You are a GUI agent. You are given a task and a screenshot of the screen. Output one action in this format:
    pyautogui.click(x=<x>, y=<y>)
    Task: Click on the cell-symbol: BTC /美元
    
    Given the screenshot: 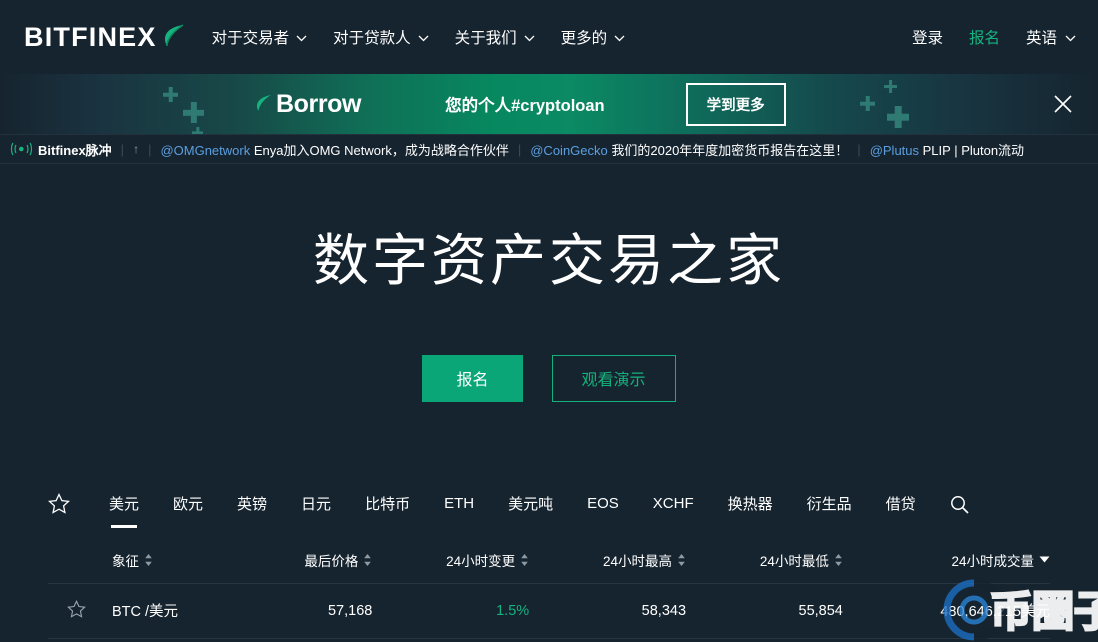 What is the action you would take?
    pyautogui.click(x=174, y=610)
    